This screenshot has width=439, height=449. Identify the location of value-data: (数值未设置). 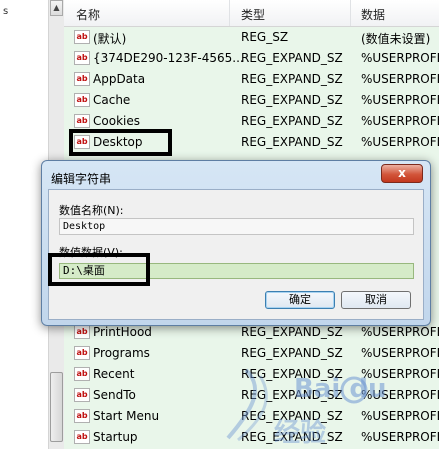
(396, 39).